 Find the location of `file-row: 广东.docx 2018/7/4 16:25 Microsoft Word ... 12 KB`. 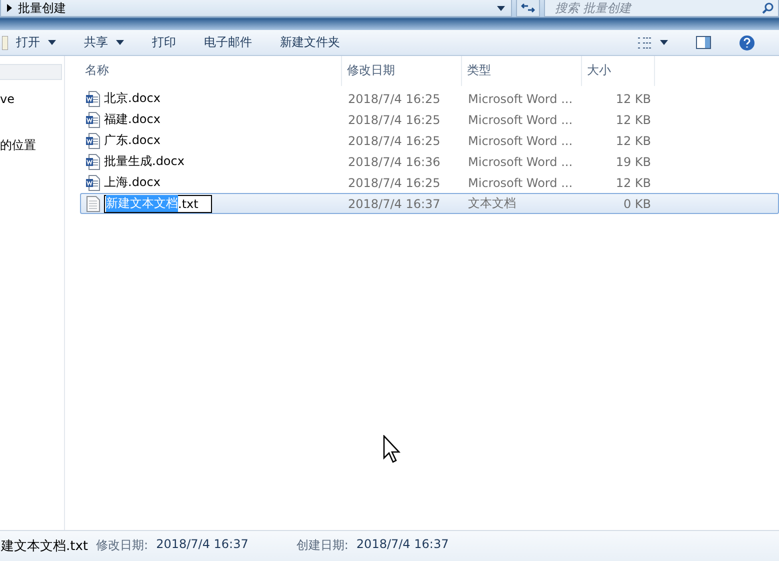

file-row: 广东.docx 2018/7/4 16:25 Microsoft Word ... 12 KB is located at coordinates (429, 140).